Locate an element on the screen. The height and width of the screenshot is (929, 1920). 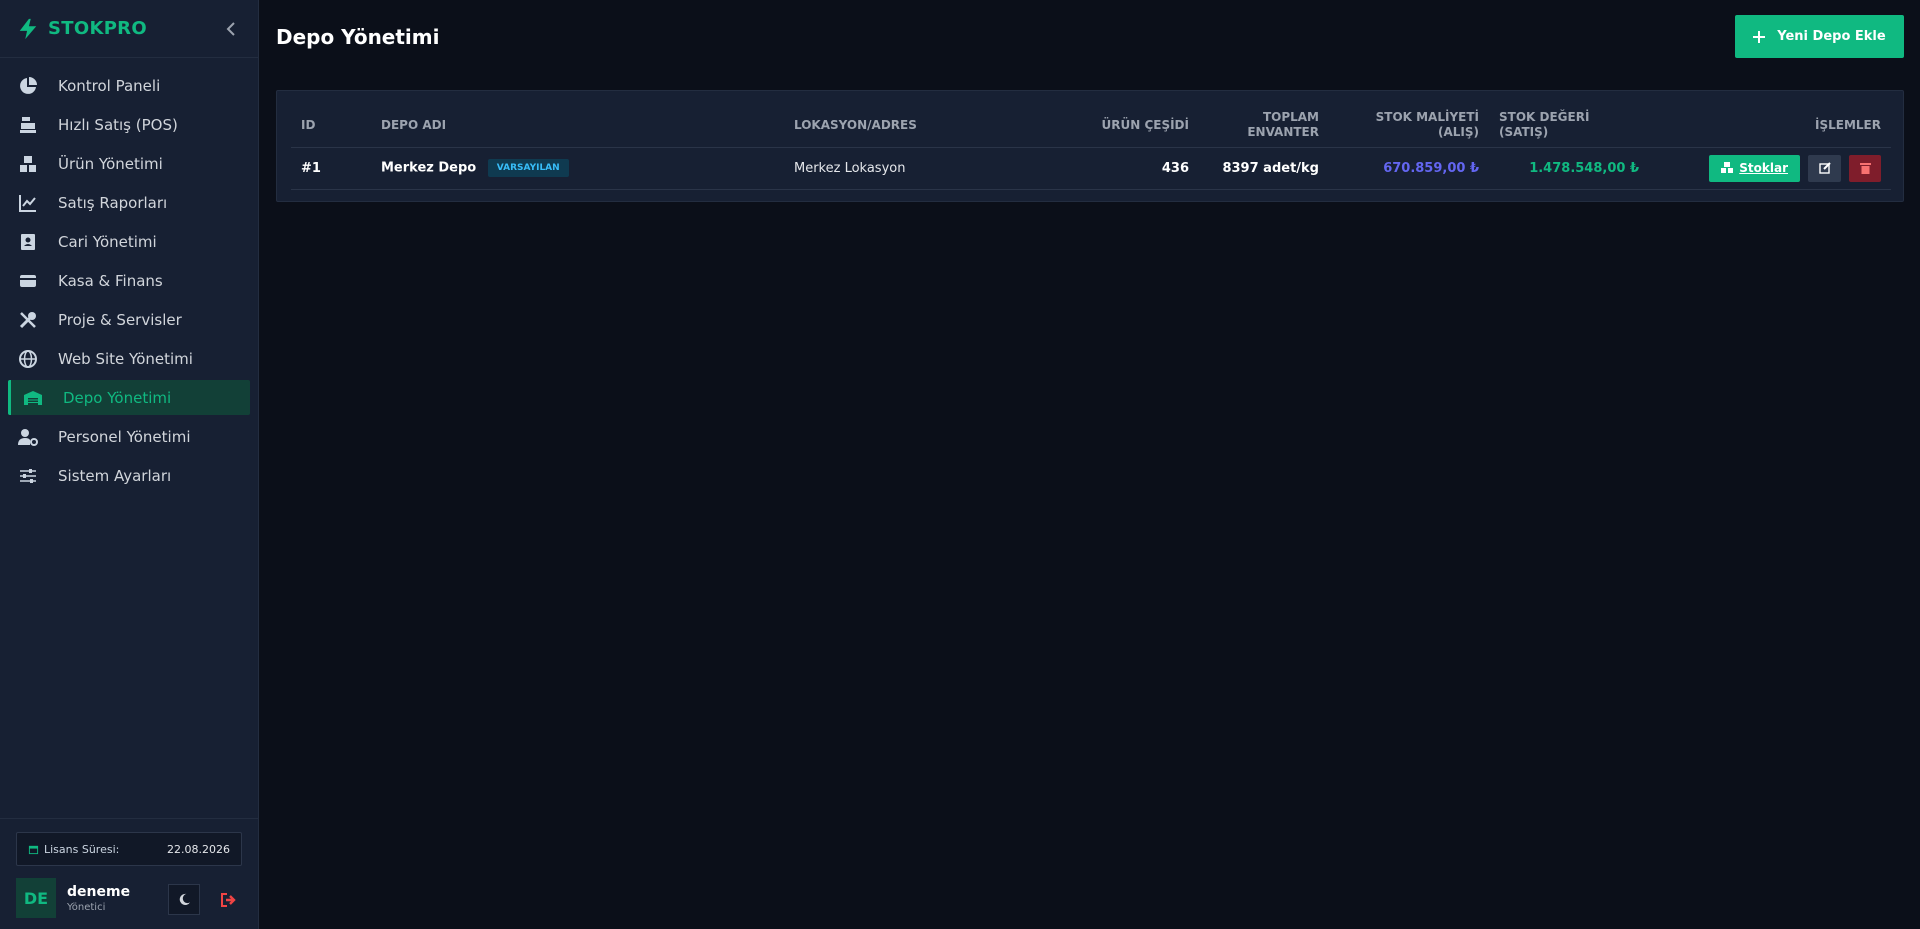
user-info: deneme Yönetici is located at coordinates (98, 898).